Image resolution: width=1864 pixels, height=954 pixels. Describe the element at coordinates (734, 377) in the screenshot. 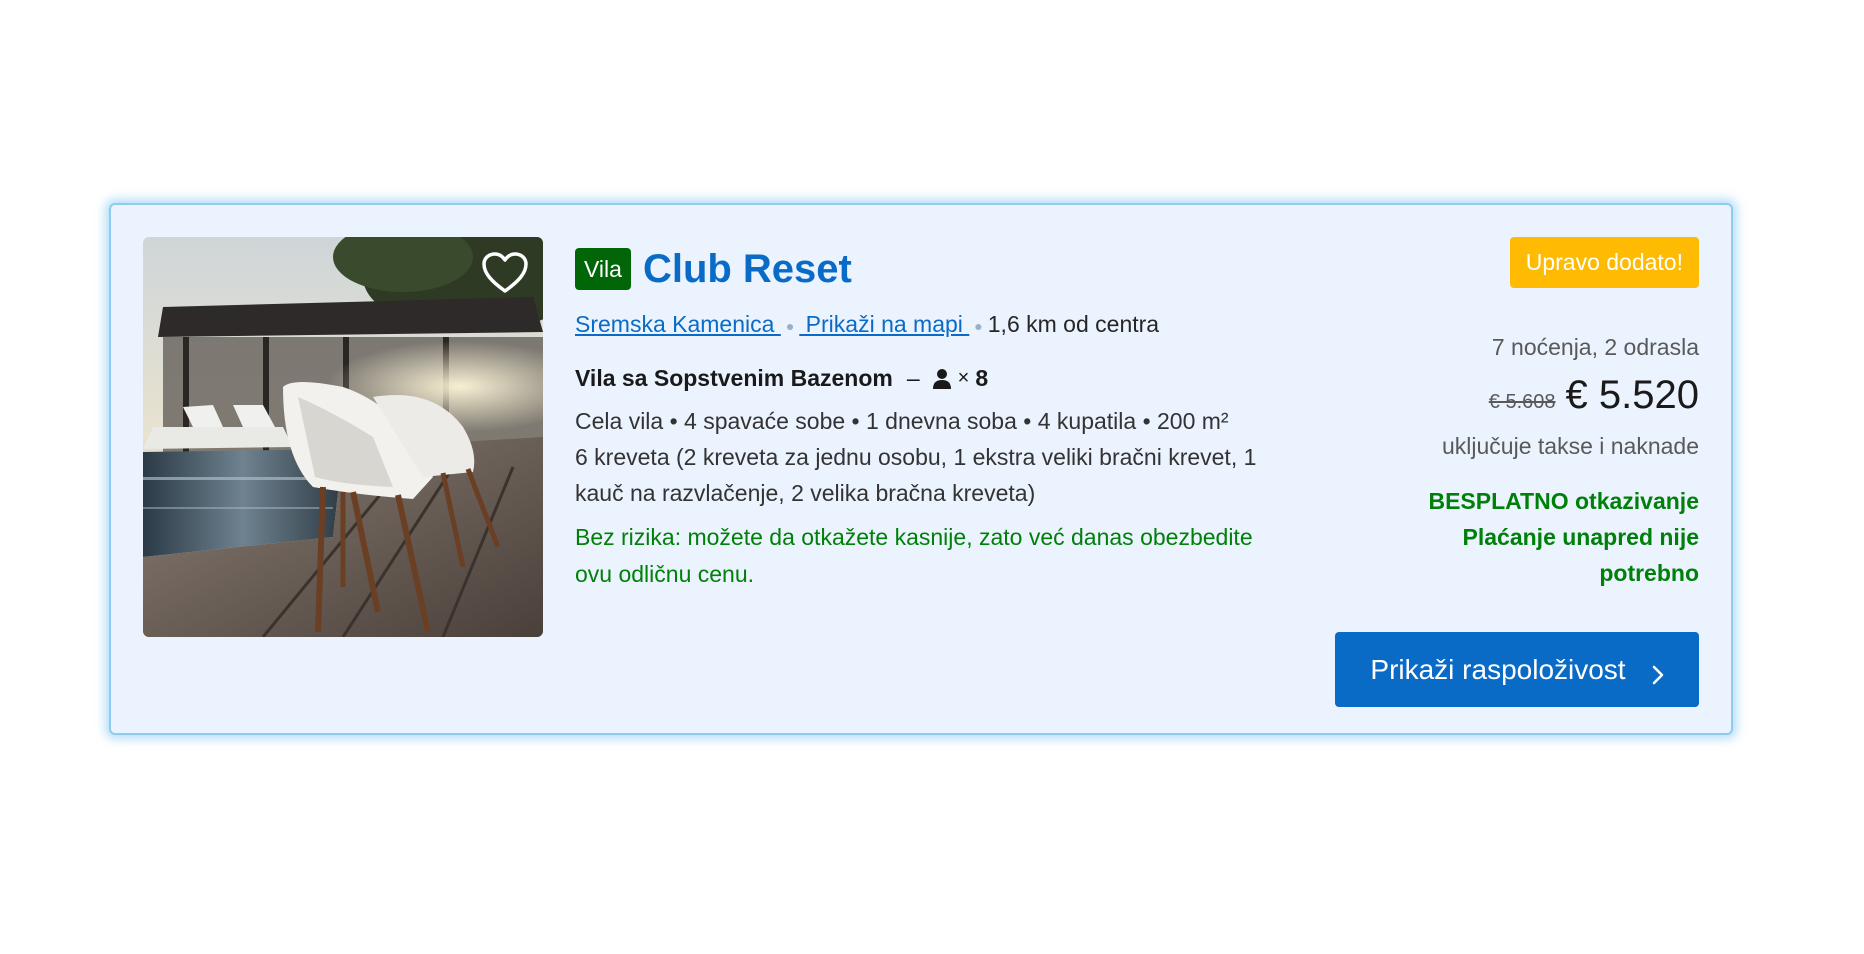

I see `room-name: Vila sa Sopstvenim Bazenom` at that location.